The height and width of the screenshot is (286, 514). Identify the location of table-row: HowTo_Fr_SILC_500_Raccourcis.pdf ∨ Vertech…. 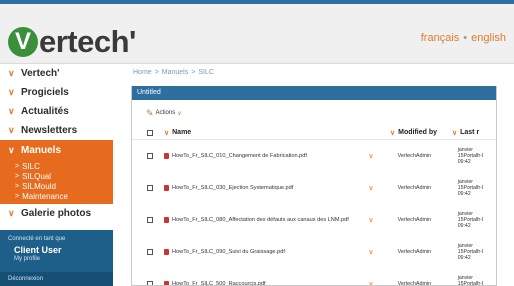
(314, 277).